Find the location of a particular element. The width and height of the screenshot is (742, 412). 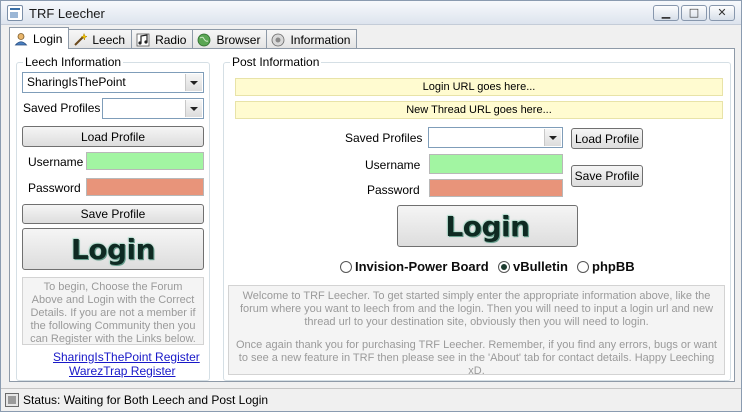

post-login-button: Login is located at coordinates (487, 226).